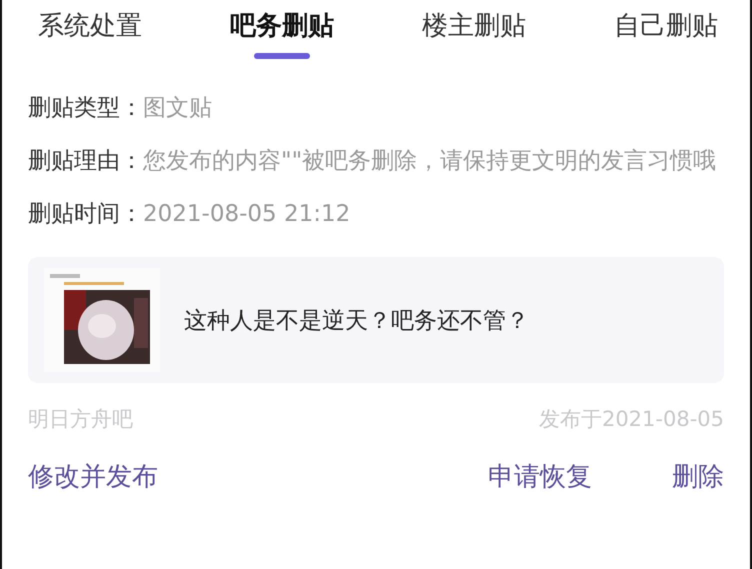  I want to click on post-title: 这种人是不是逆天？吧务还不管？, so click(356, 321).